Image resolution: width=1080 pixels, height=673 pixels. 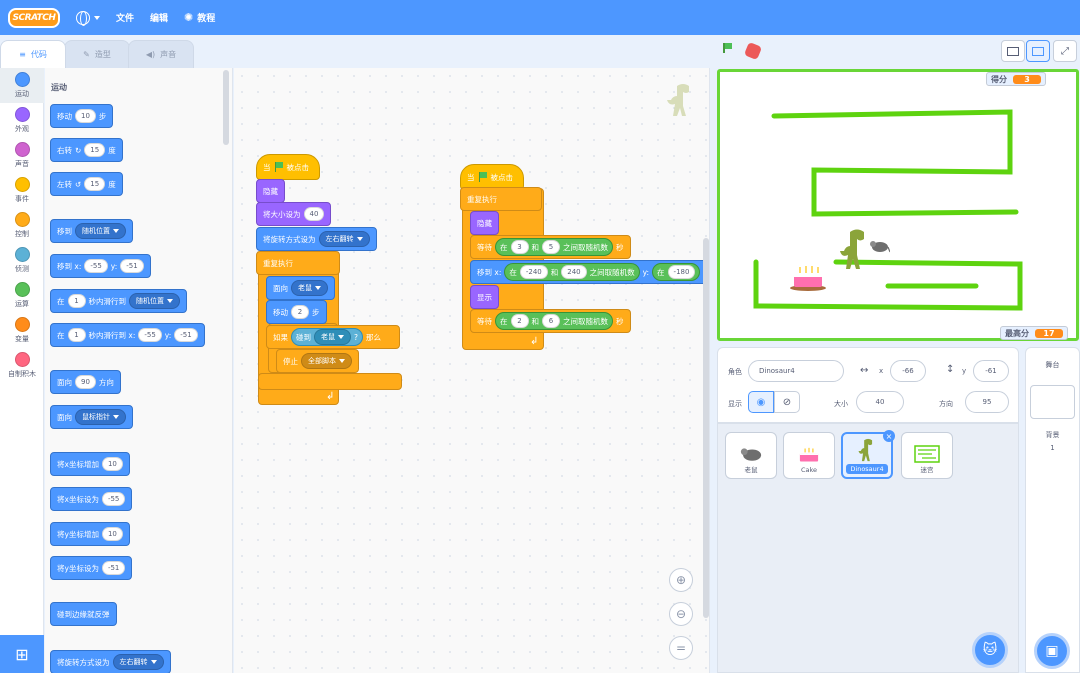 I want to click on tutorials-menu: ✺ 教程, so click(x=199, y=17).